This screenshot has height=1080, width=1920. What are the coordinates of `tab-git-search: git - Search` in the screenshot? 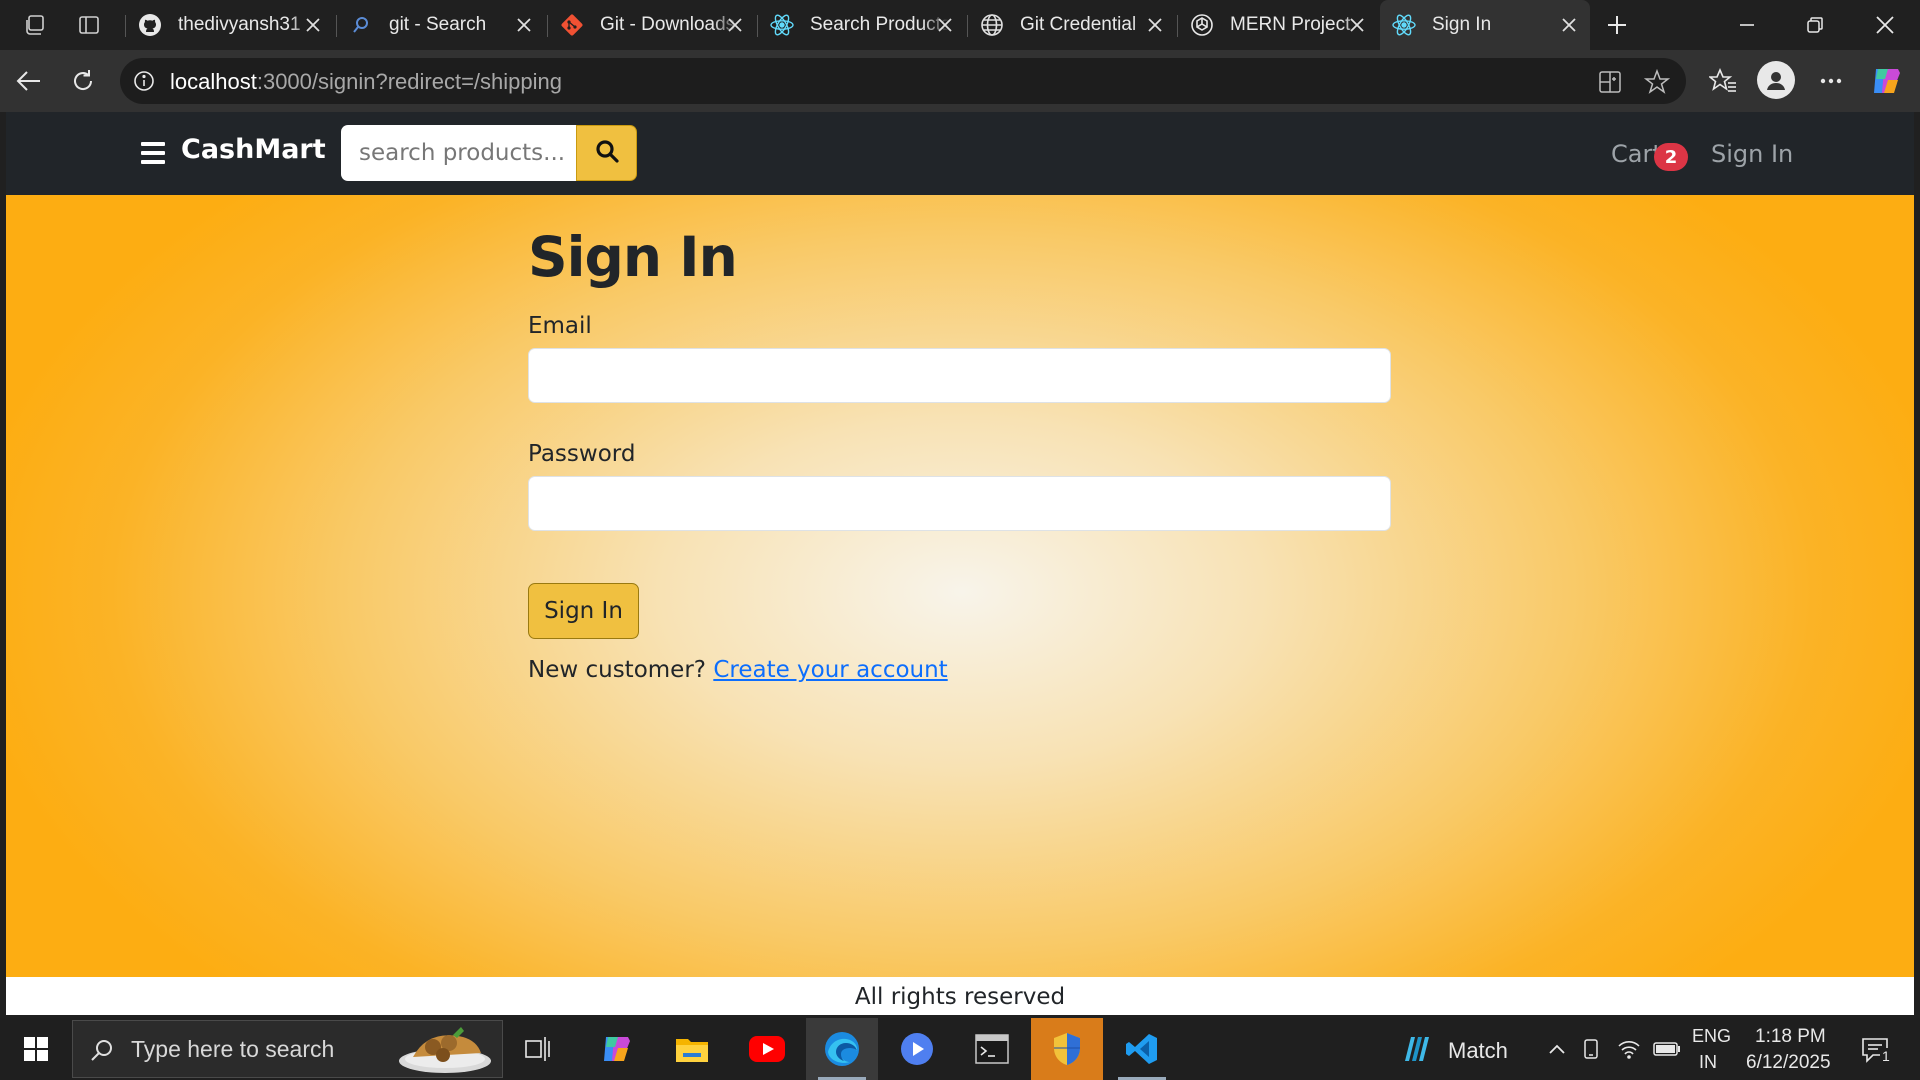 It's located at (441, 25).